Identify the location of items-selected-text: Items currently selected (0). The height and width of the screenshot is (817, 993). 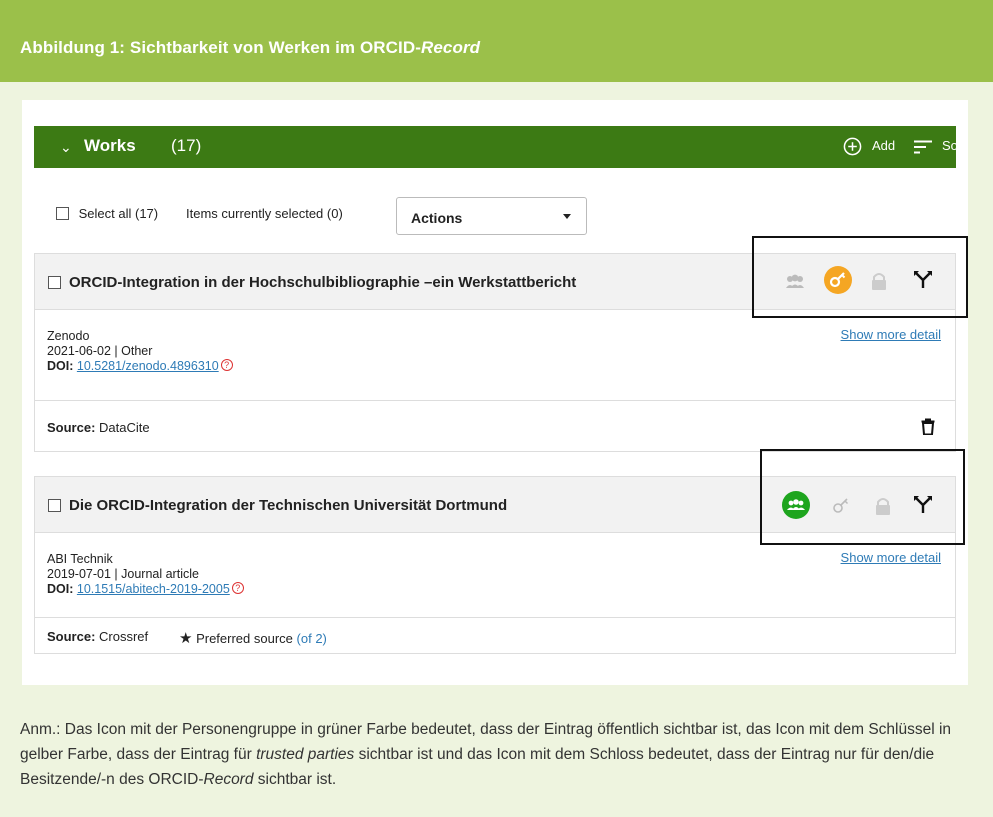
(264, 213).